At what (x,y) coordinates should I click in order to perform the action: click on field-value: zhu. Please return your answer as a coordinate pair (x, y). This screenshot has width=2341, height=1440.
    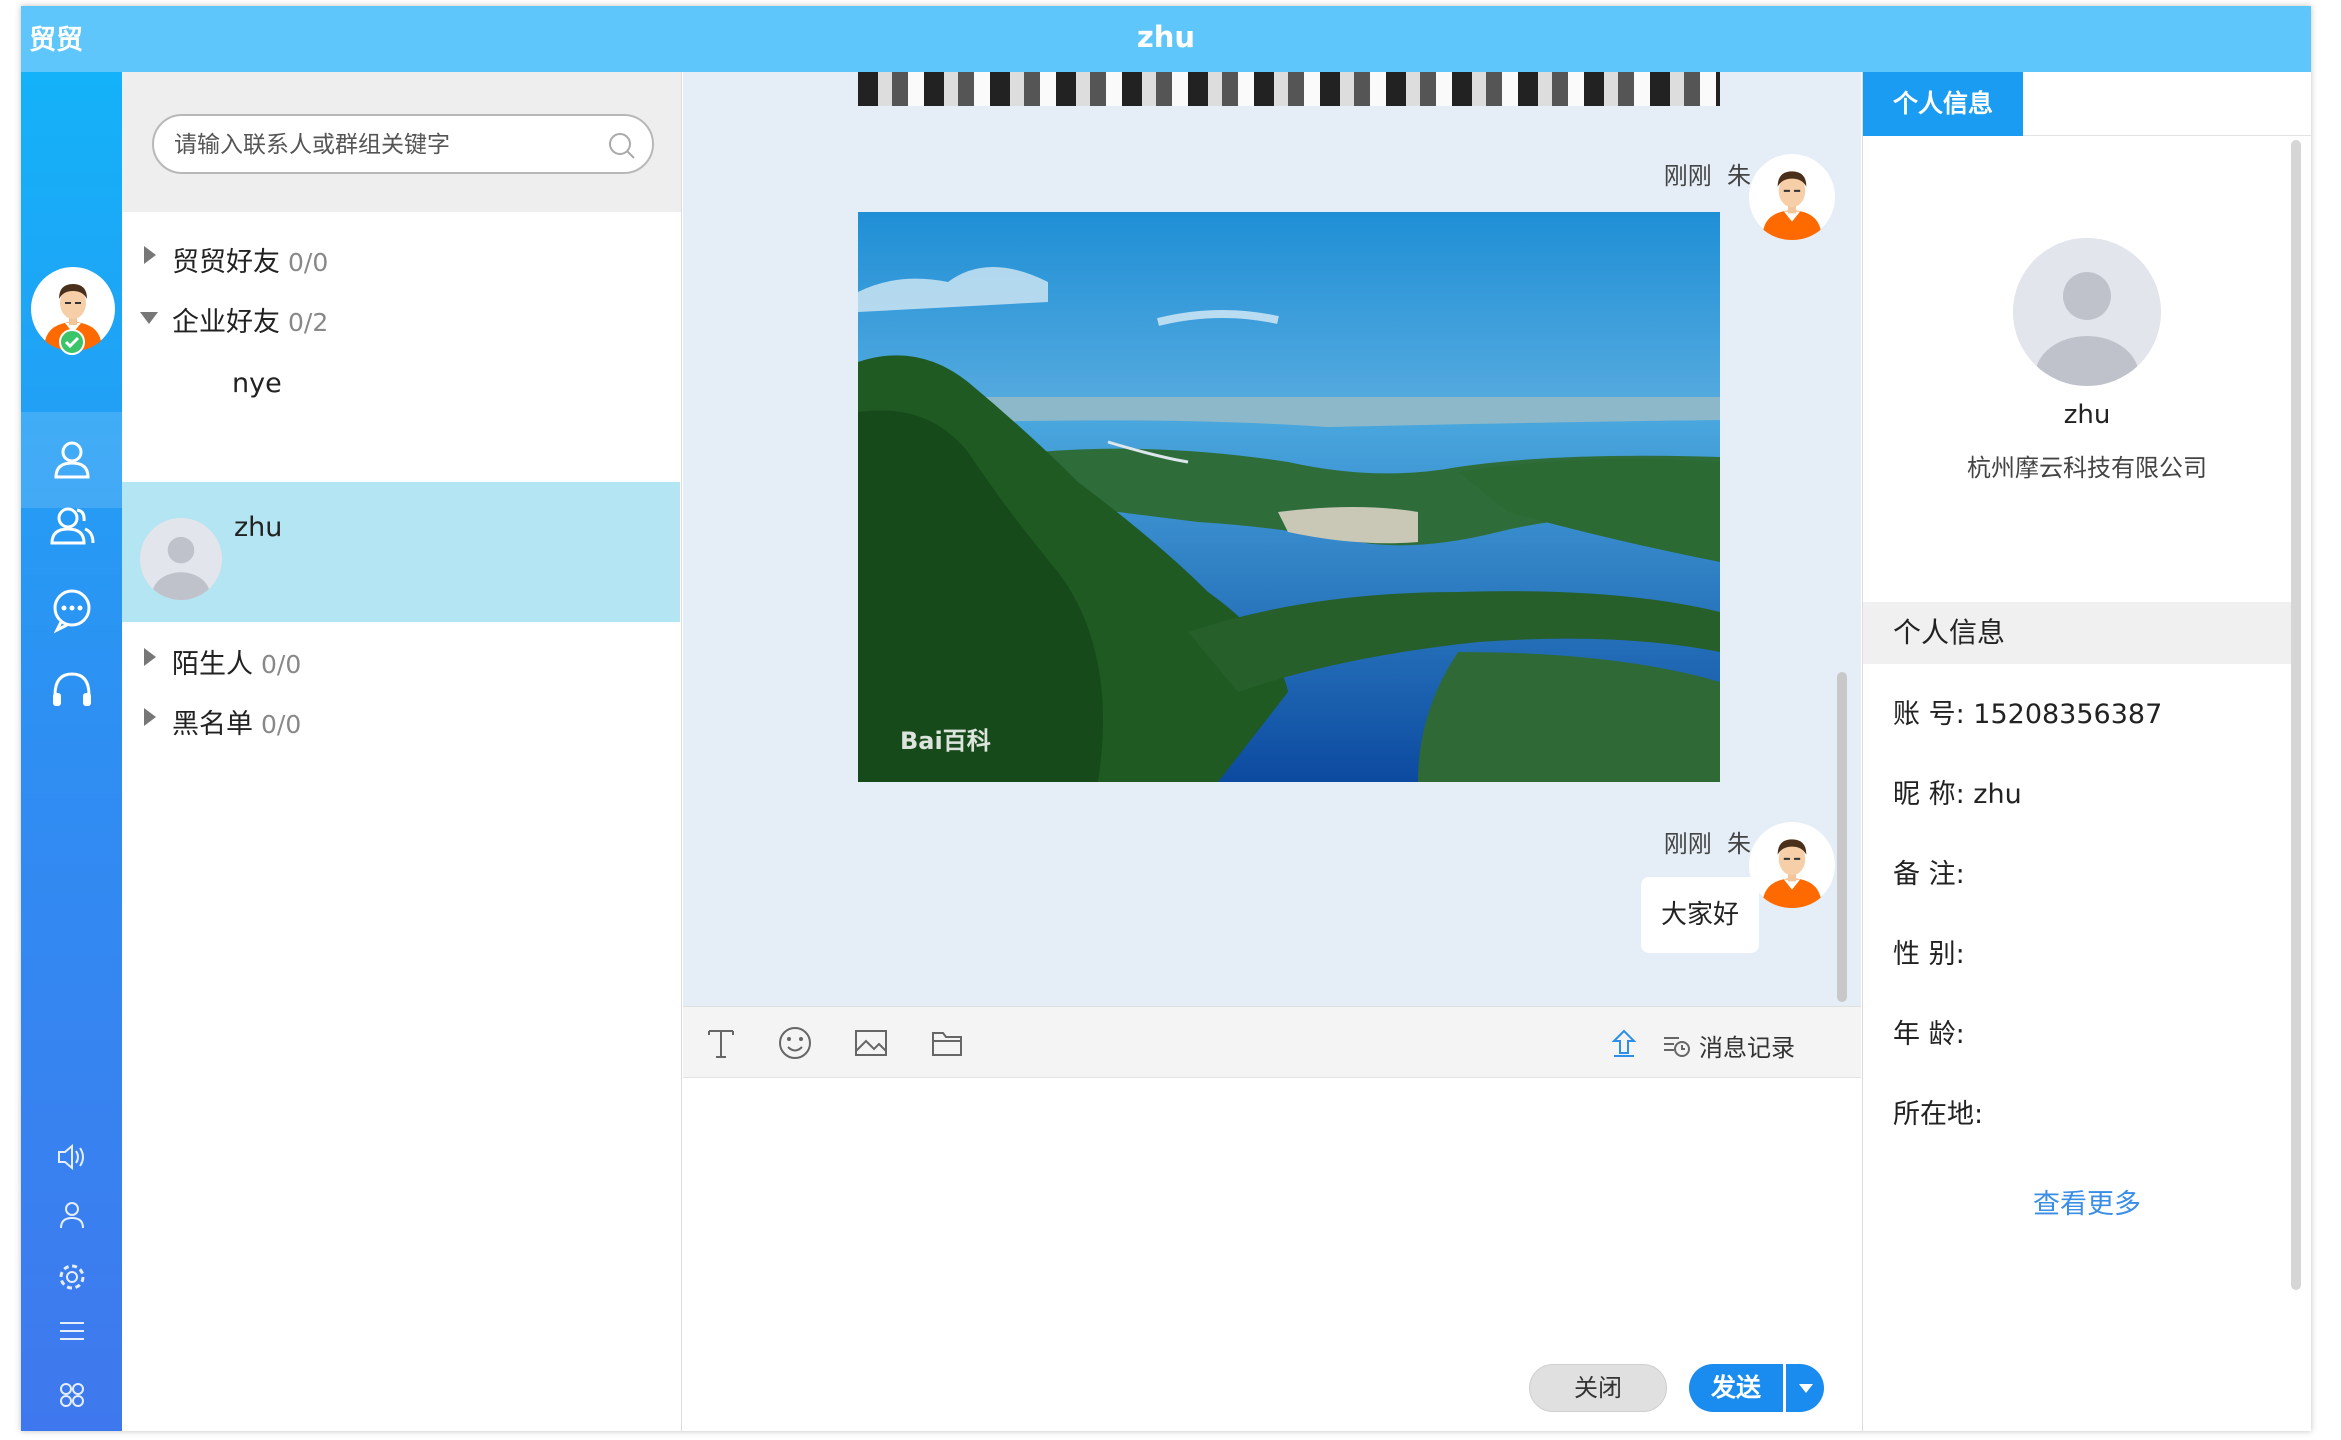
    Looking at the image, I should click on (1997, 794).